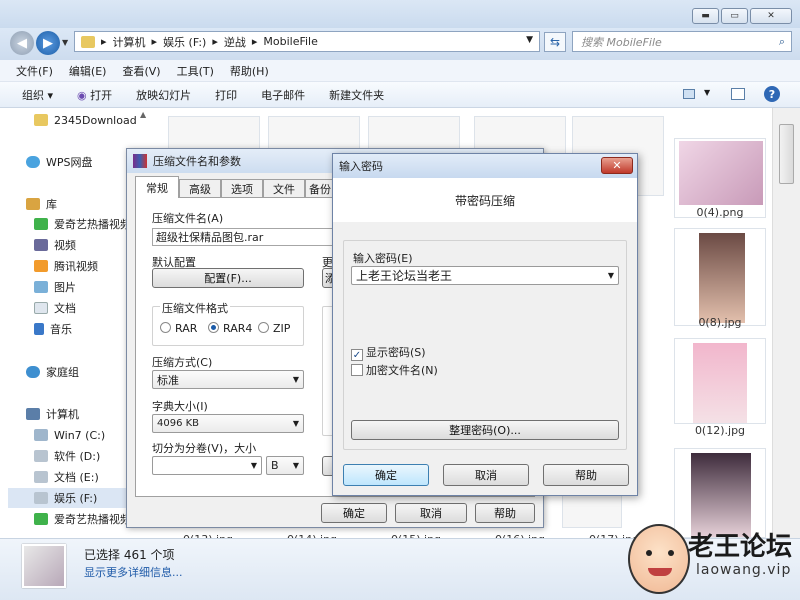  Describe the element at coordinates (157, 187) in the screenshot. I see `tab-general: 常规` at that location.